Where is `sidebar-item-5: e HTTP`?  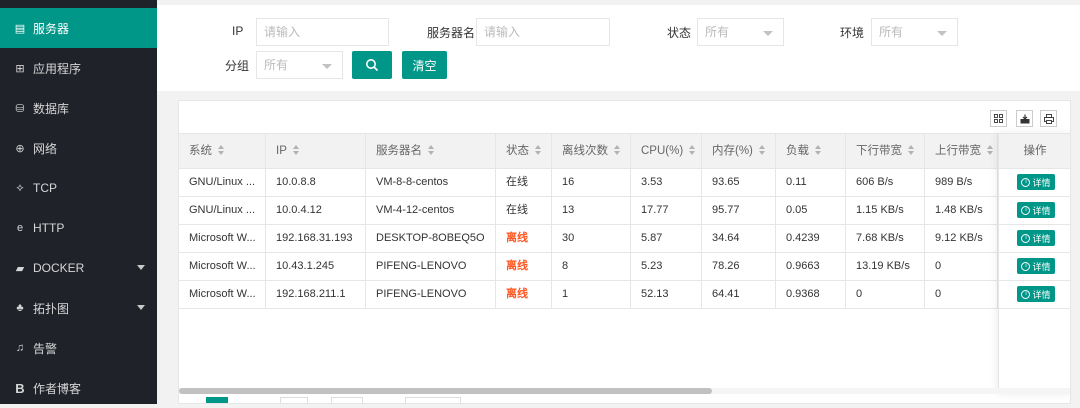
sidebar-item-5: e HTTP is located at coordinates (78, 228).